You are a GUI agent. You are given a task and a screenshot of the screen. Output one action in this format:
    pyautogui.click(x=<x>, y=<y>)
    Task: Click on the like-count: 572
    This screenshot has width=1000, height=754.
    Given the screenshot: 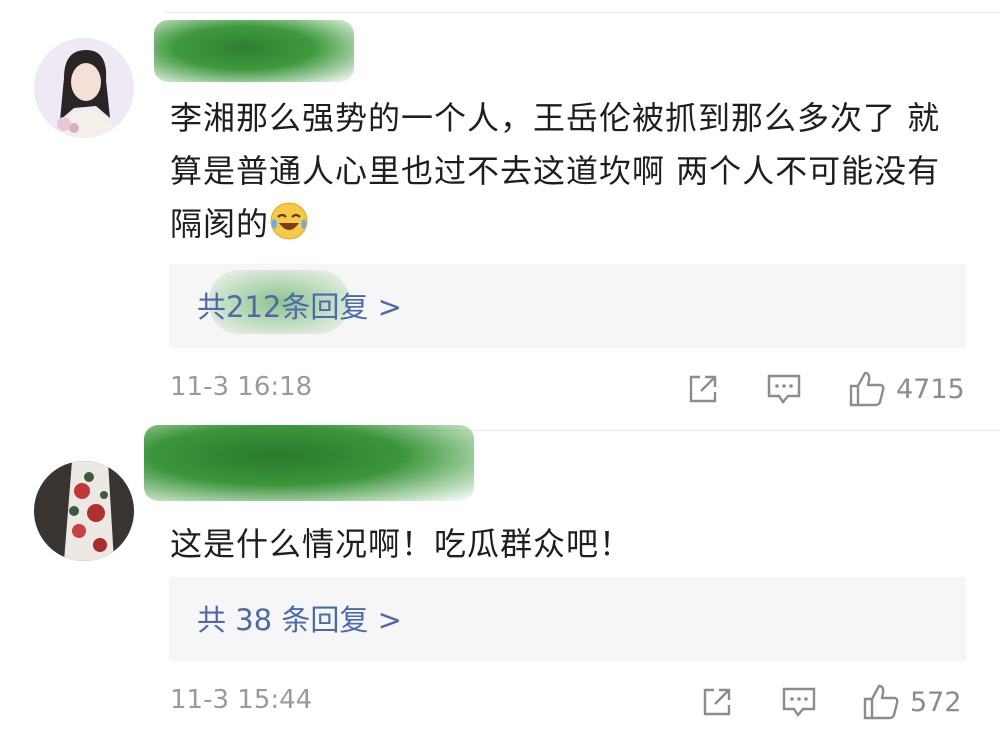 What is the action you would take?
    pyautogui.click(x=936, y=702)
    